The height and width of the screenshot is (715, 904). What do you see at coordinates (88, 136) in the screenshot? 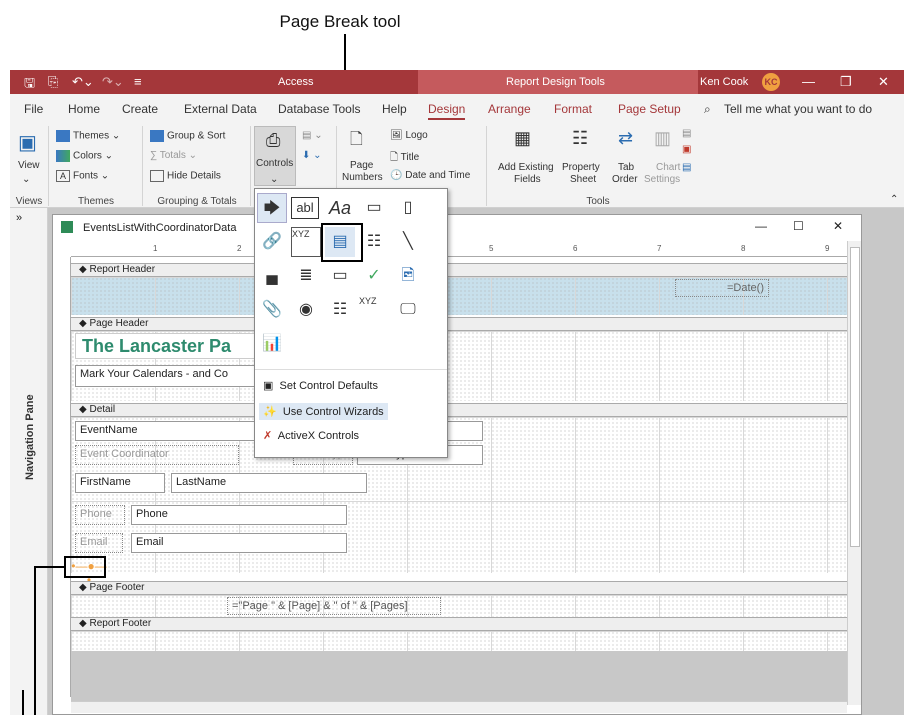
I see `themes-button: Themes ⌄` at bounding box center [88, 136].